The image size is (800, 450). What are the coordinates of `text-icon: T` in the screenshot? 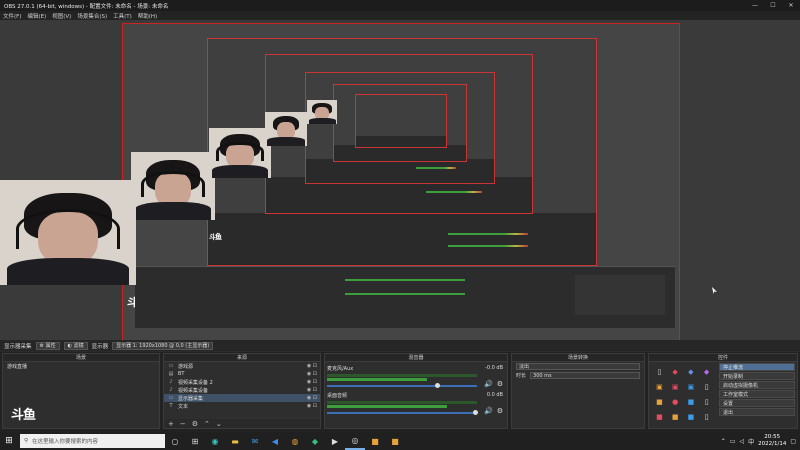 It's located at (171, 406).